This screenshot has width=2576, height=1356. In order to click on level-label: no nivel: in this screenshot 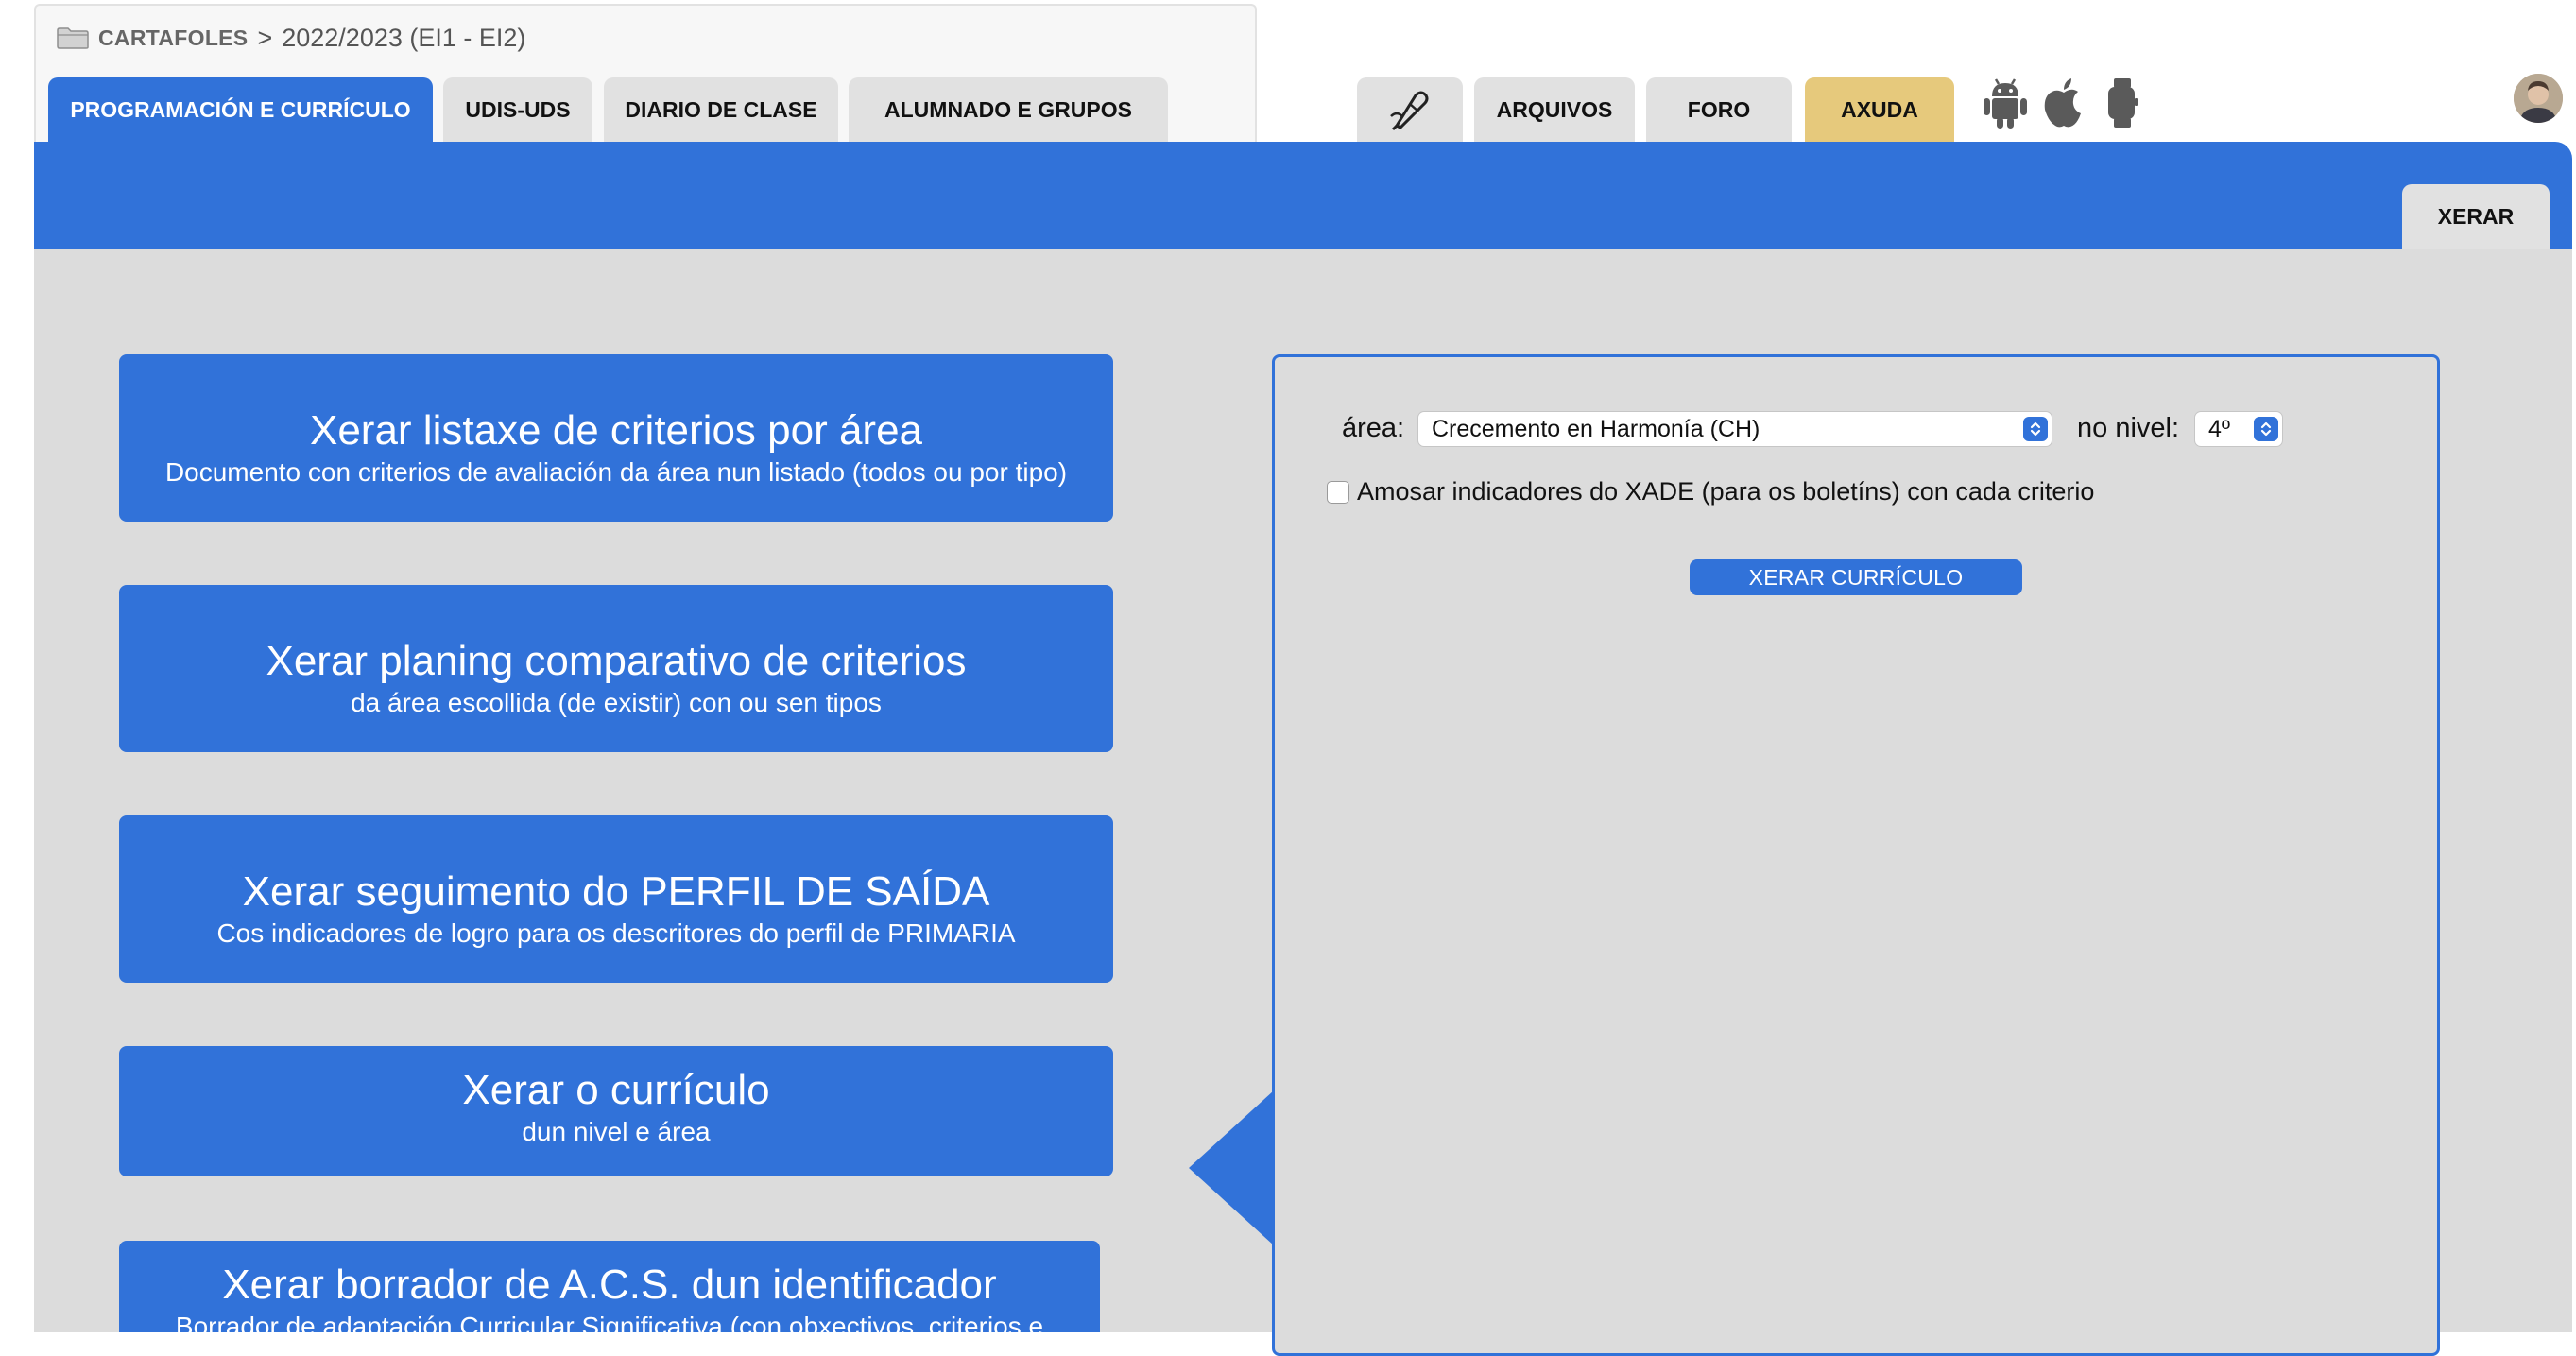, I will do `click(2128, 428)`.